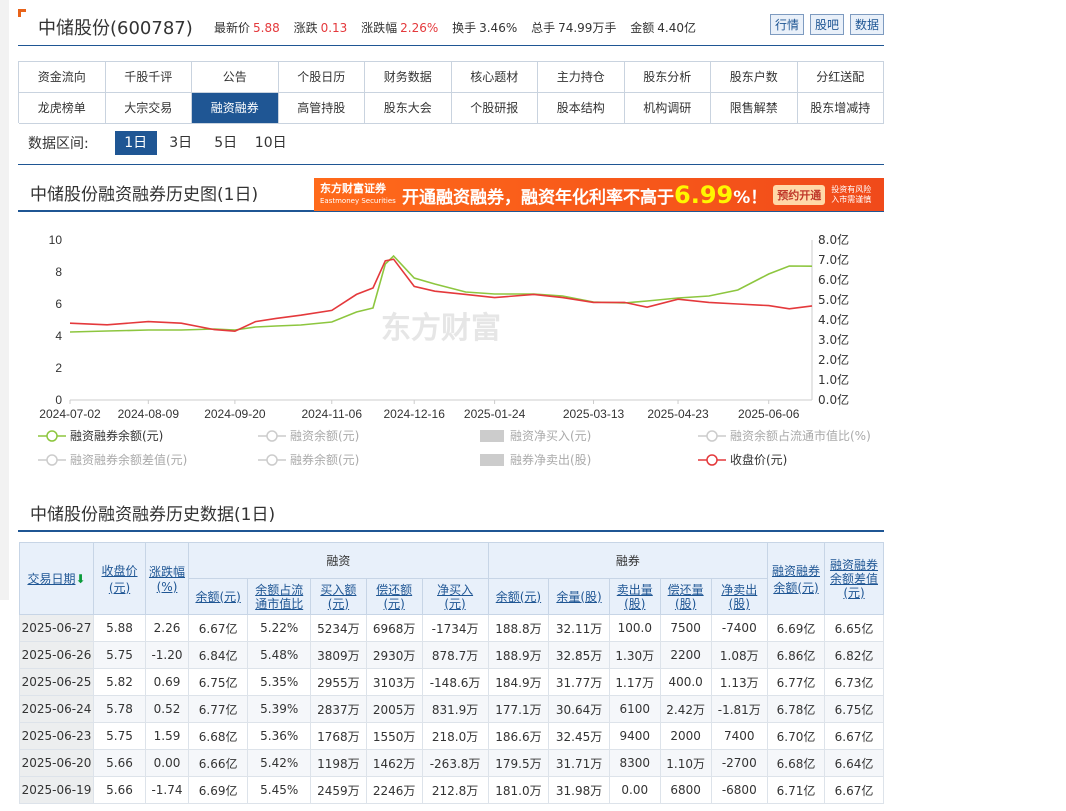 Image resolution: width=1066 pixels, height=811 pixels. Describe the element at coordinates (518, 736) in the screenshot. I see `table-cell: 186.6万` at that location.